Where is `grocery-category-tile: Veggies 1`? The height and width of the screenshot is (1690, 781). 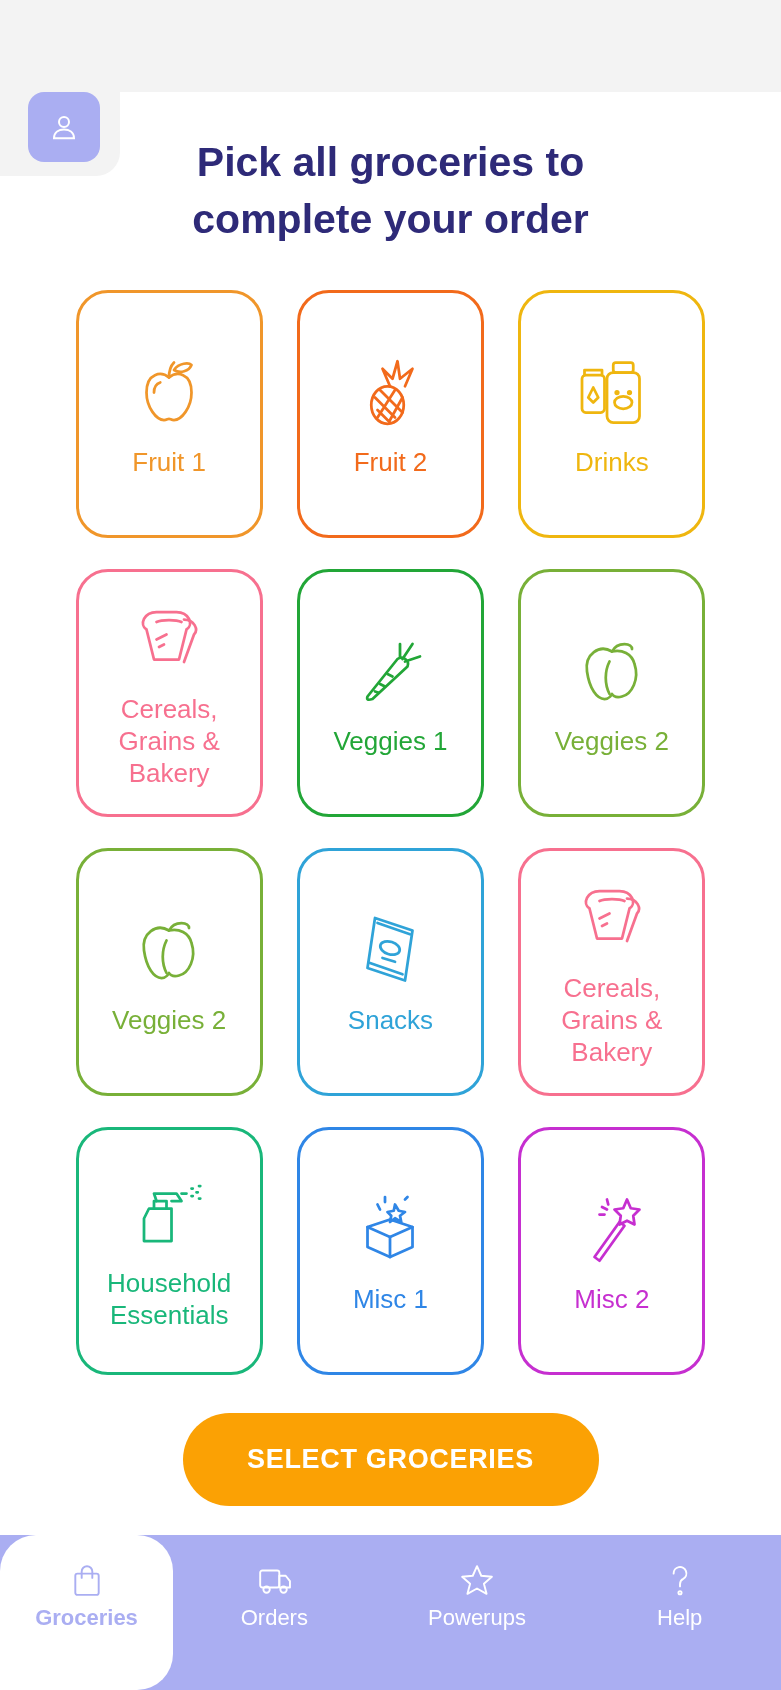 grocery-category-tile: Veggies 1 is located at coordinates (390, 693).